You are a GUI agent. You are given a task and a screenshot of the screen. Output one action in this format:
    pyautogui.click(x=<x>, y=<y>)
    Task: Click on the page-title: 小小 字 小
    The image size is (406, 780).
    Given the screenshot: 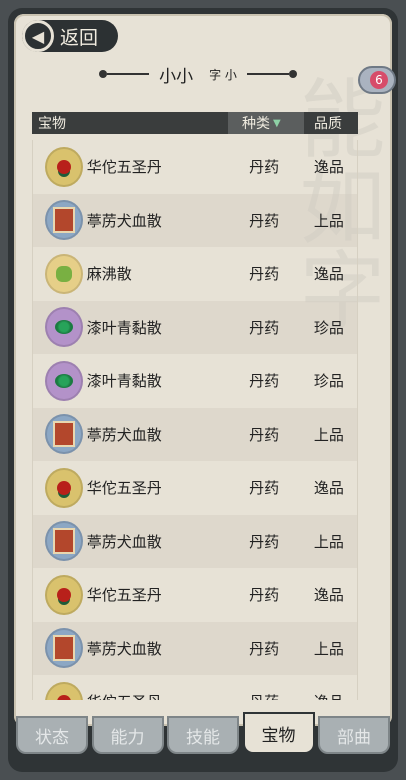 What is the action you would take?
    pyautogui.click(x=198, y=74)
    